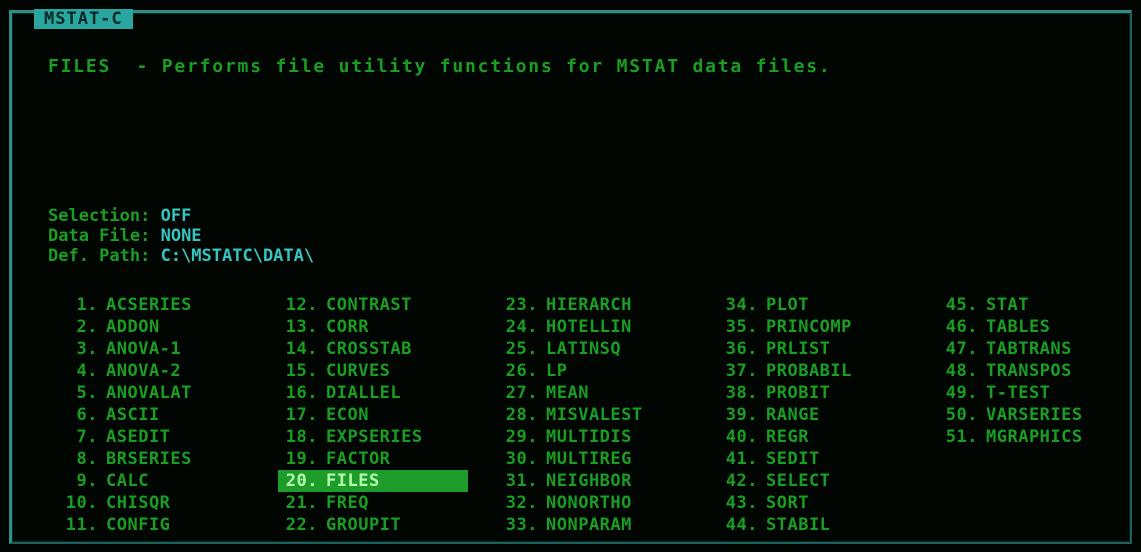 This screenshot has width=1141, height=552. I want to click on menu-item-label: NONORTHO, so click(589, 503).